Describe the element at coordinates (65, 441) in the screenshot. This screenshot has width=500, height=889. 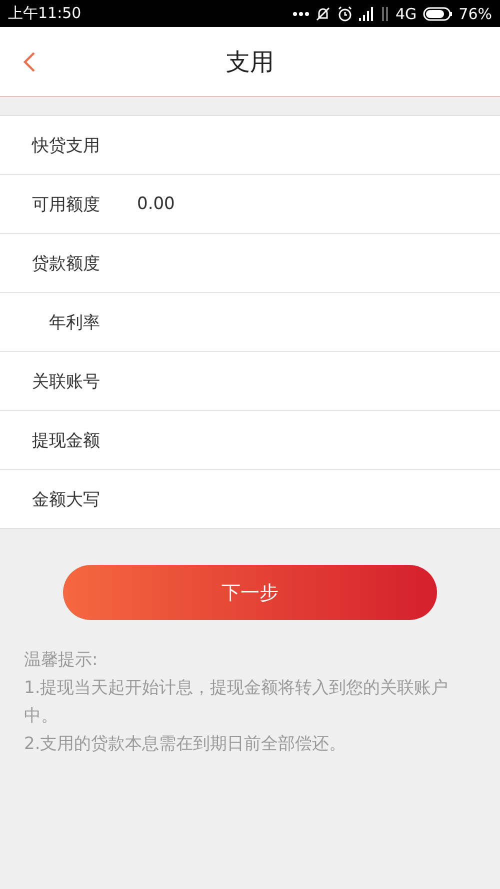
I see `field-label: 提现金额` at that location.